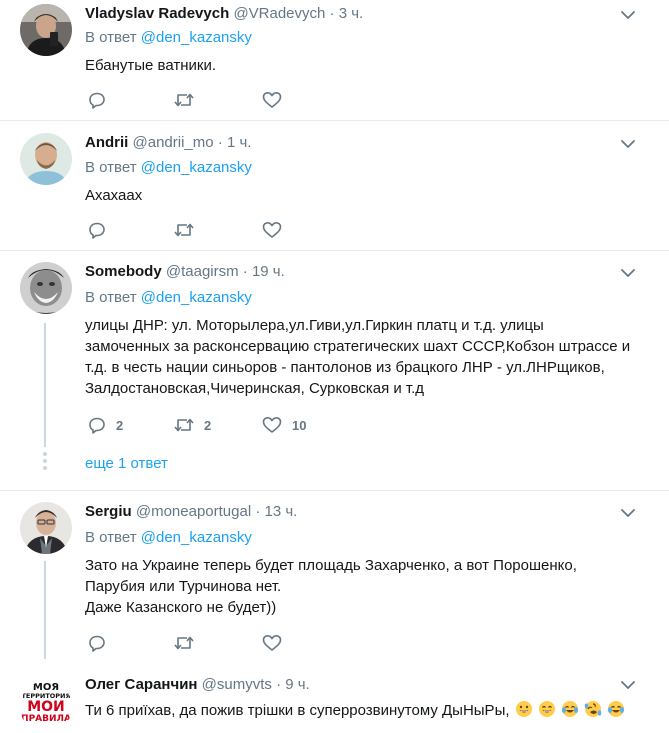  Describe the element at coordinates (126, 464) in the screenshot. I see `show-more-replies-link: еще 1 ответ` at that location.